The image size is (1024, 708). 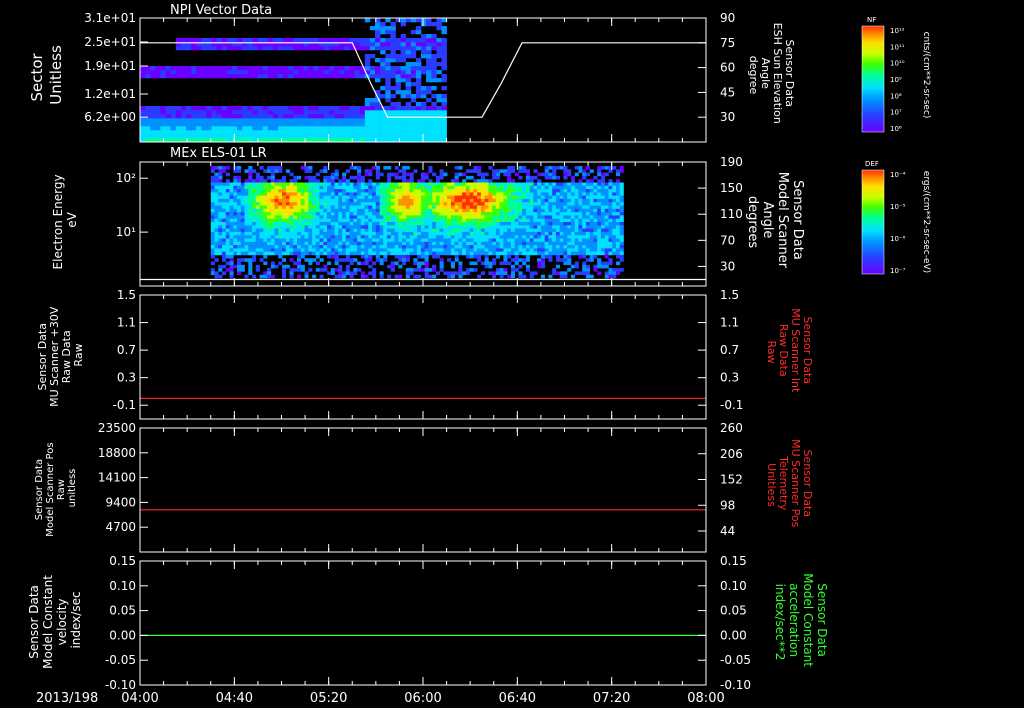 What do you see at coordinates (733, 561) in the screenshot?
I see `y2-tick-label: 0.15` at bounding box center [733, 561].